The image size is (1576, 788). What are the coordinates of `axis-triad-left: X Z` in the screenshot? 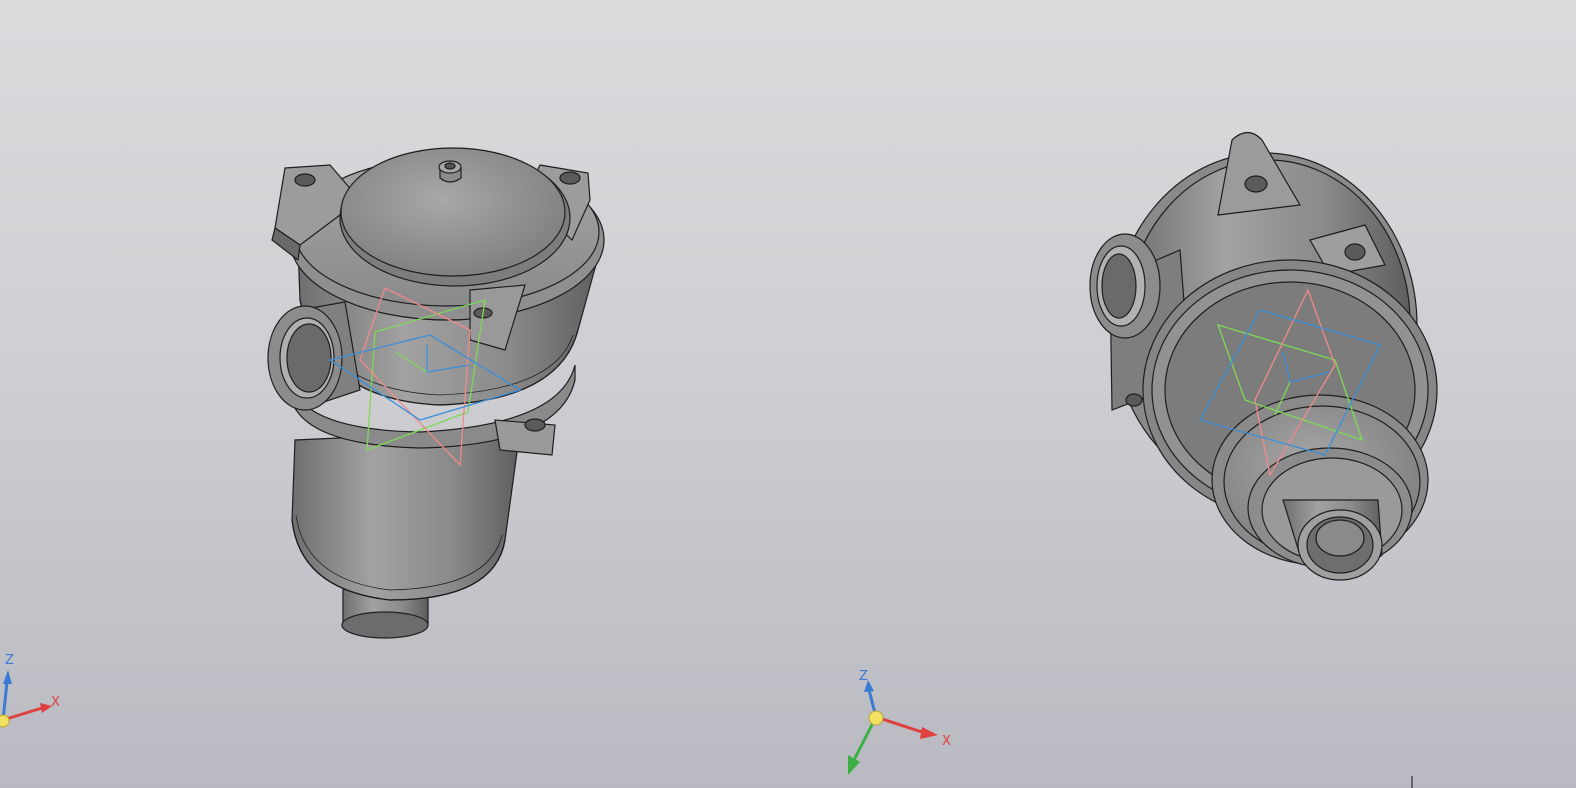 It's located at (30, 690).